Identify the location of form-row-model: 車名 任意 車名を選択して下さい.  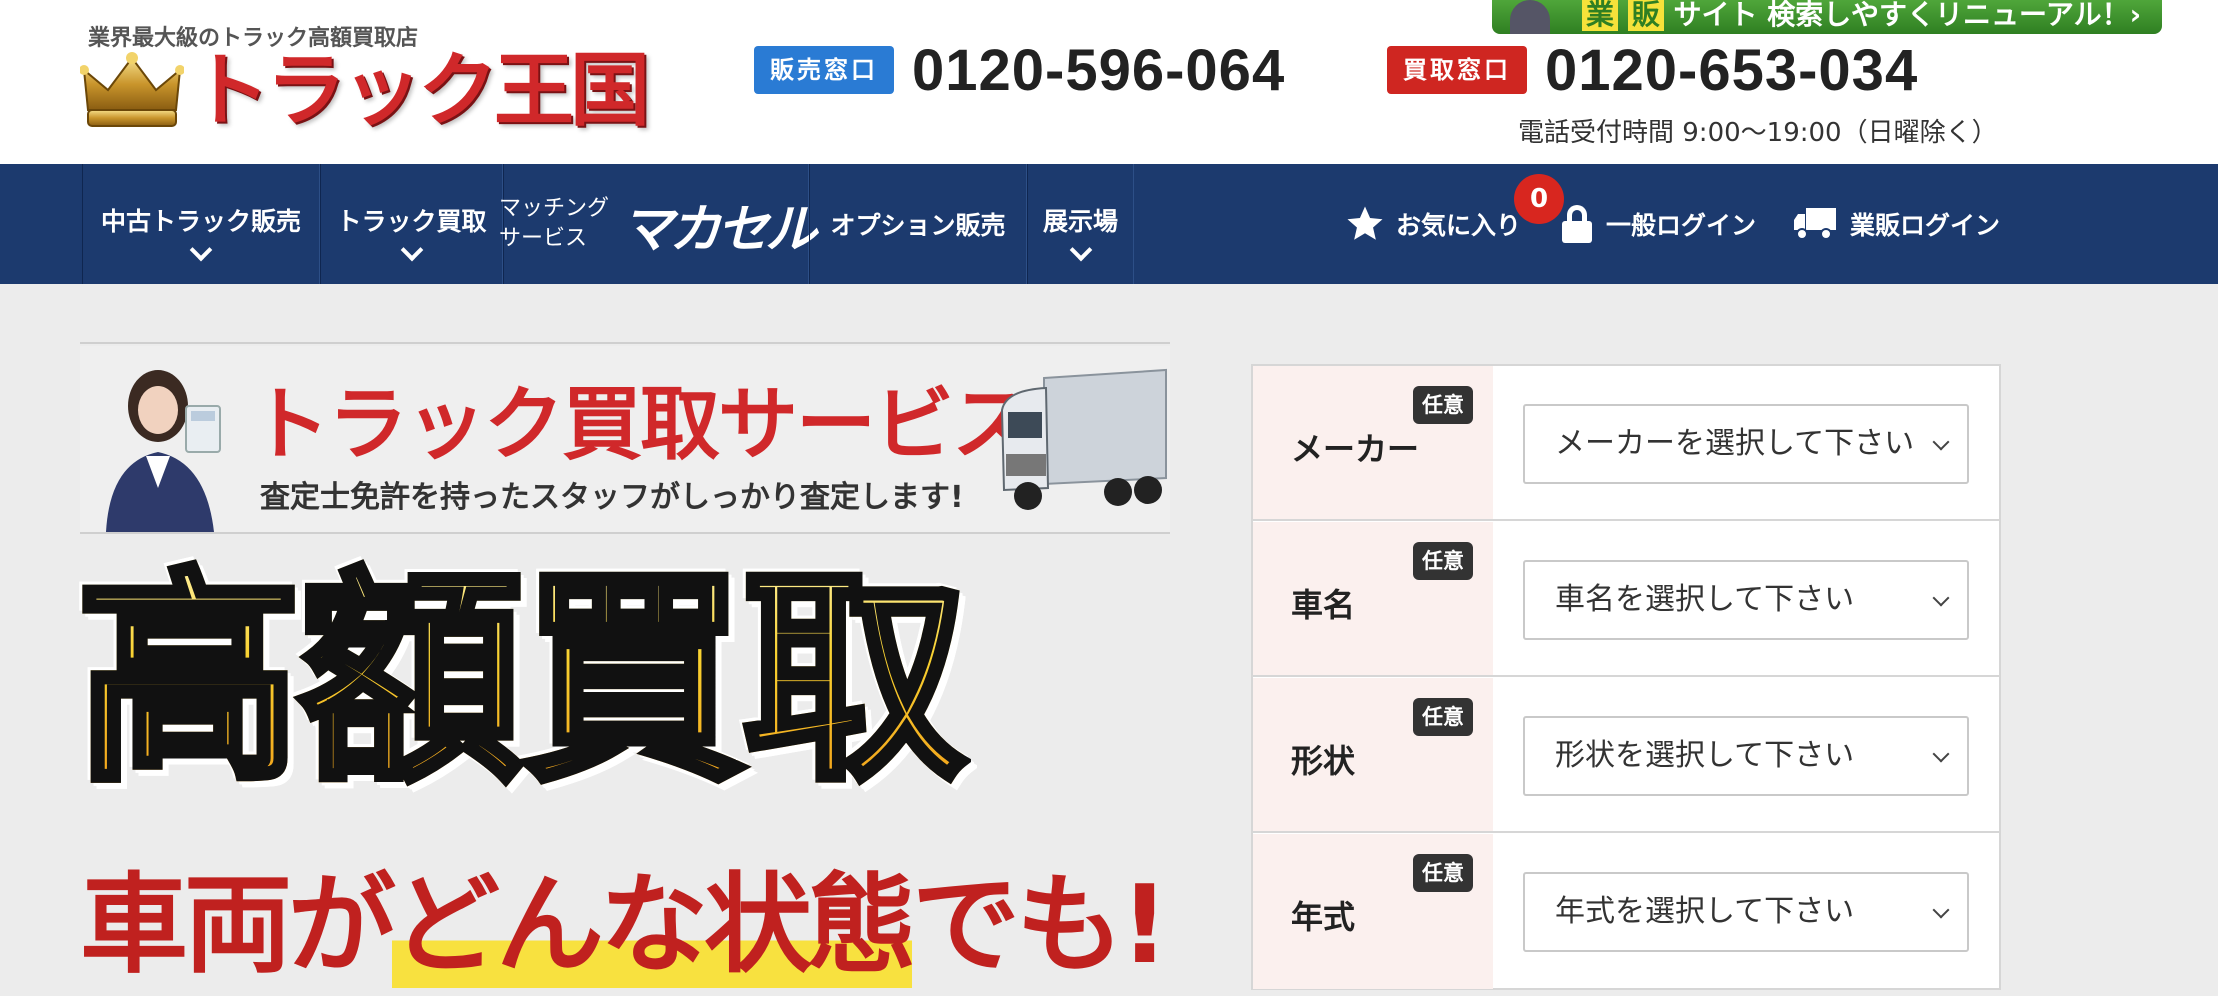
(1626, 599).